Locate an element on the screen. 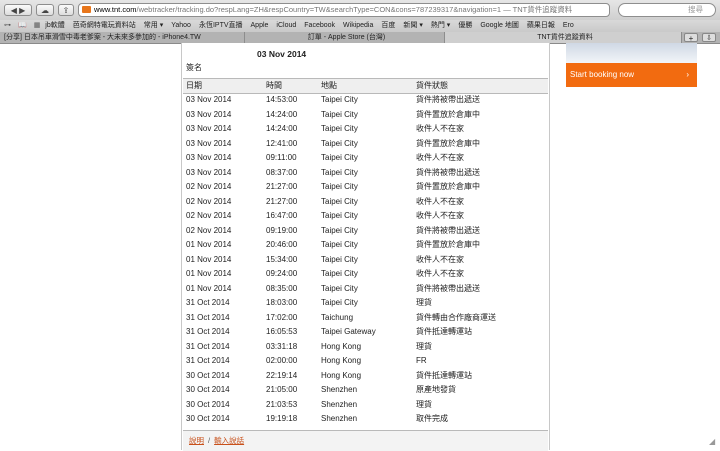  bookmark-item: 百度 is located at coordinates (388, 26).